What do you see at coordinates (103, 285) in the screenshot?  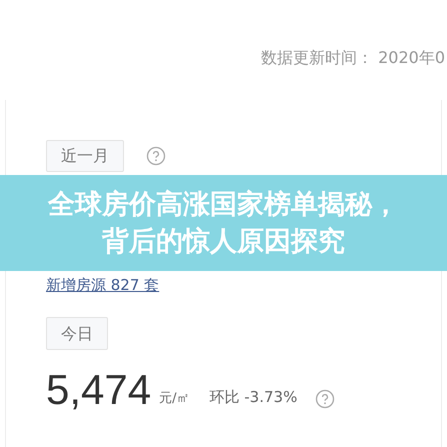 I see `new-listings-link: 新增房源 827 套` at bounding box center [103, 285].